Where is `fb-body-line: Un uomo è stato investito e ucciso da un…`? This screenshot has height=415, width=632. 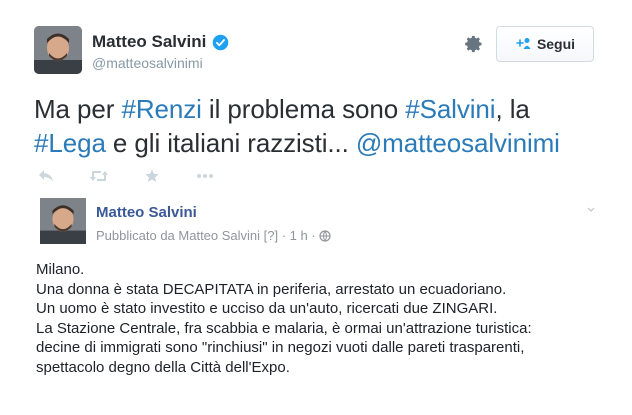 fb-body-line: Un uomo è stato investito e ucciso da un… is located at coordinates (267, 308).